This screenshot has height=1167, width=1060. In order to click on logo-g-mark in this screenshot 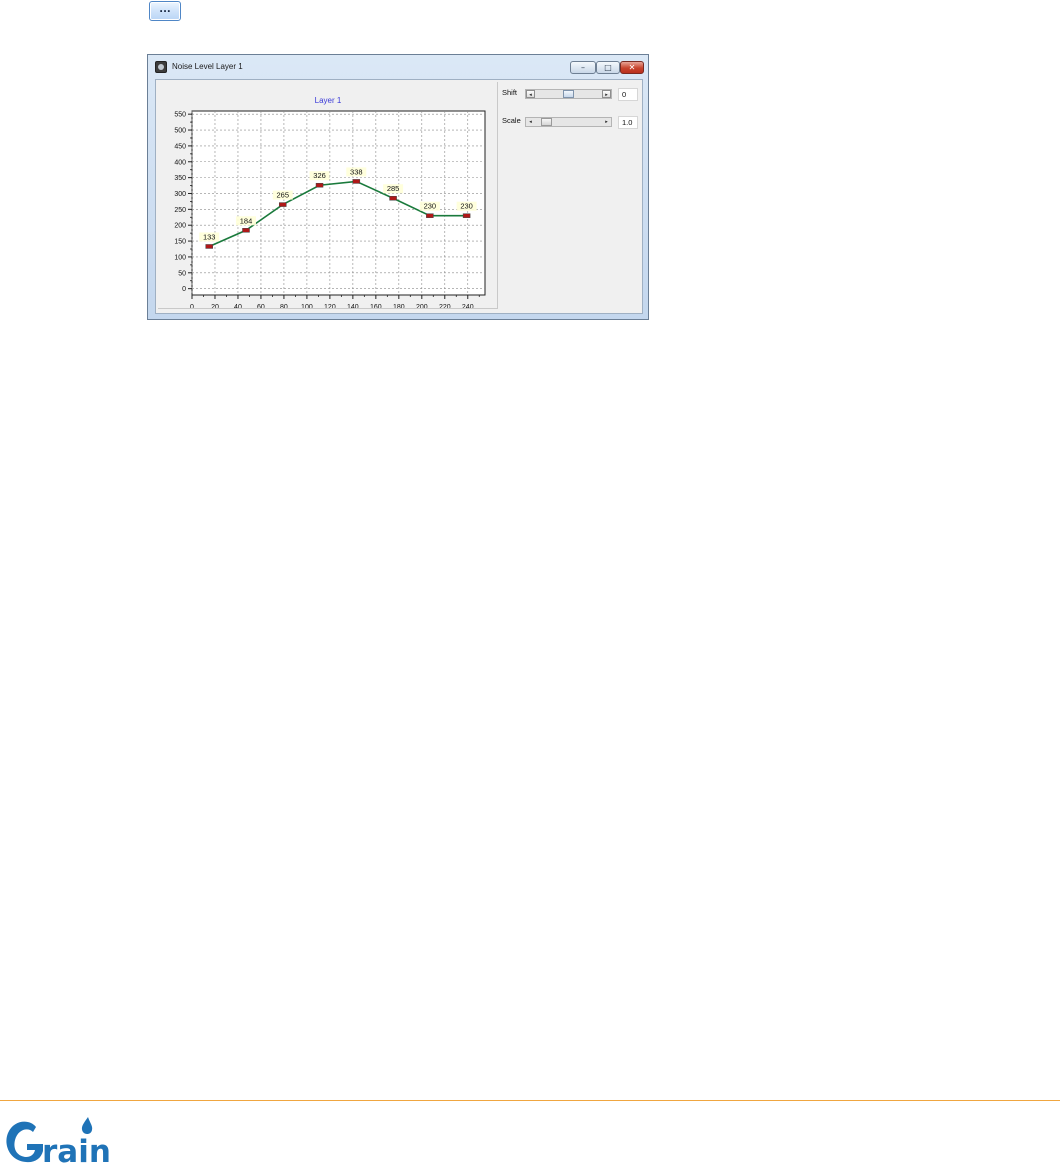, I will do `click(24, 1142)`.